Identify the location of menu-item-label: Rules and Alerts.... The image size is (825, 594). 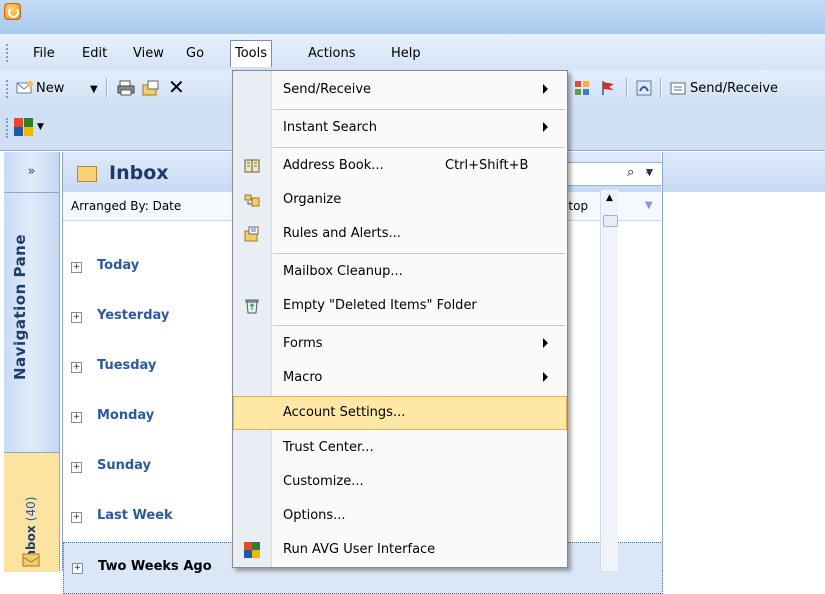
(342, 233).